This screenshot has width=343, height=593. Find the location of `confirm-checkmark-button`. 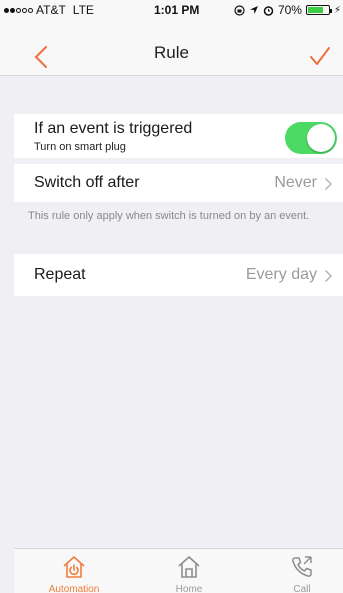

confirm-checkmark-button is located at coordinates (320, 57).